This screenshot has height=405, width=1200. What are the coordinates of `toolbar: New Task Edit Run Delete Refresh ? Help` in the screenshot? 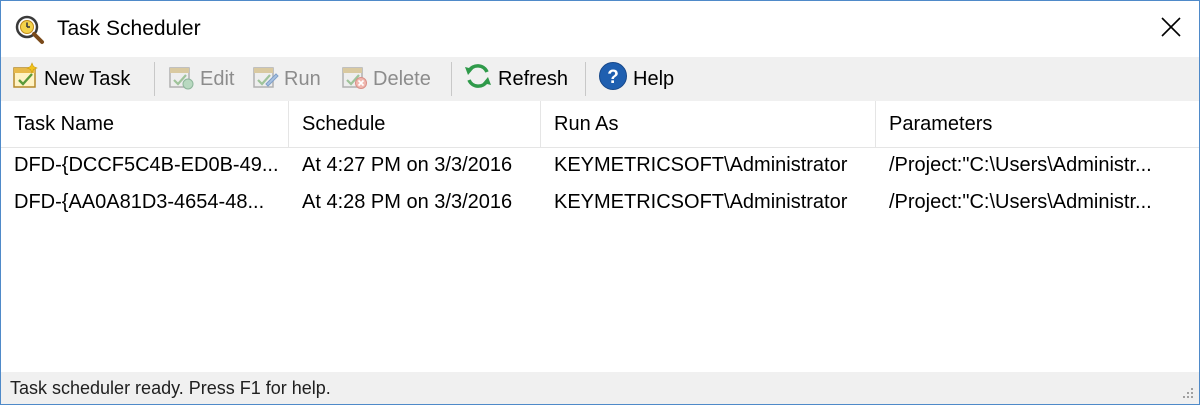 It's located at (600, 79).